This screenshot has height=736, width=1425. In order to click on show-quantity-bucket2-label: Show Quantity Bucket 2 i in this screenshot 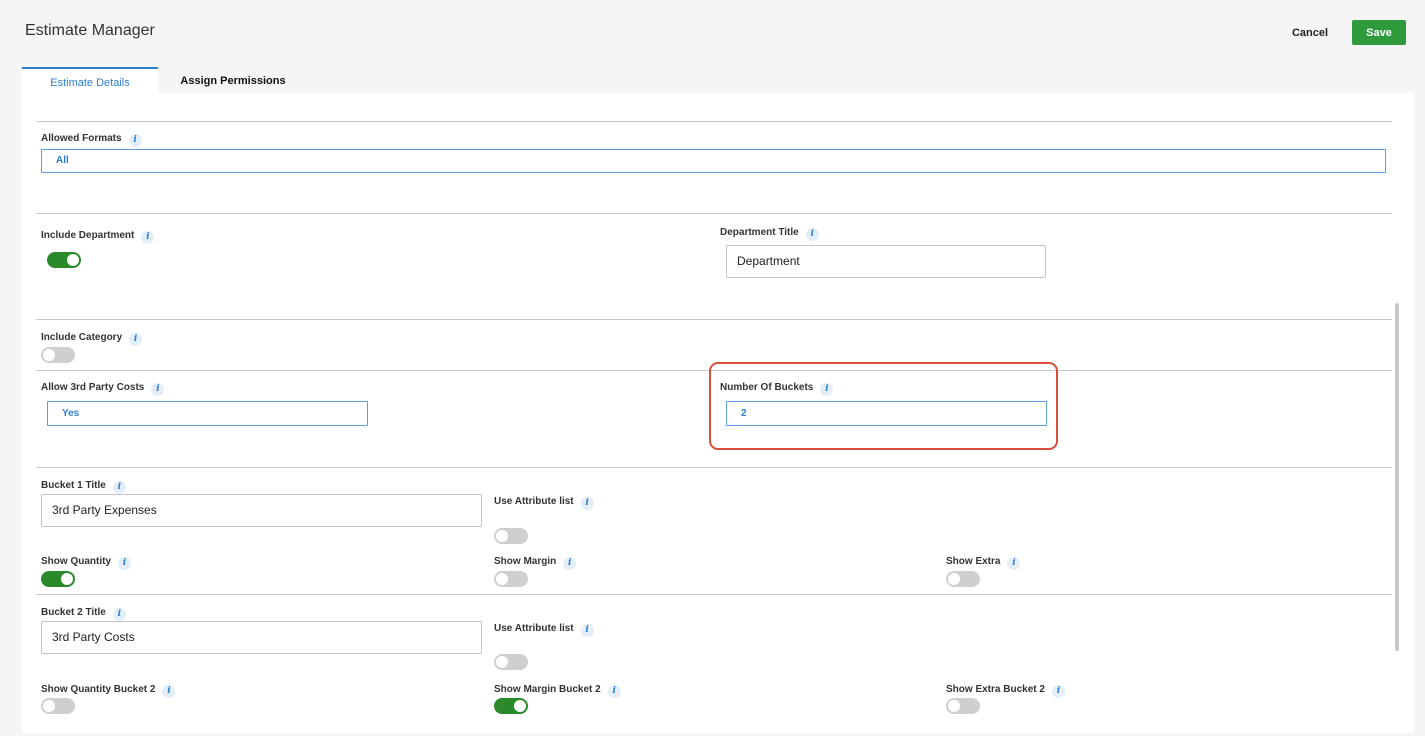, I will do `click(108, 689)`.